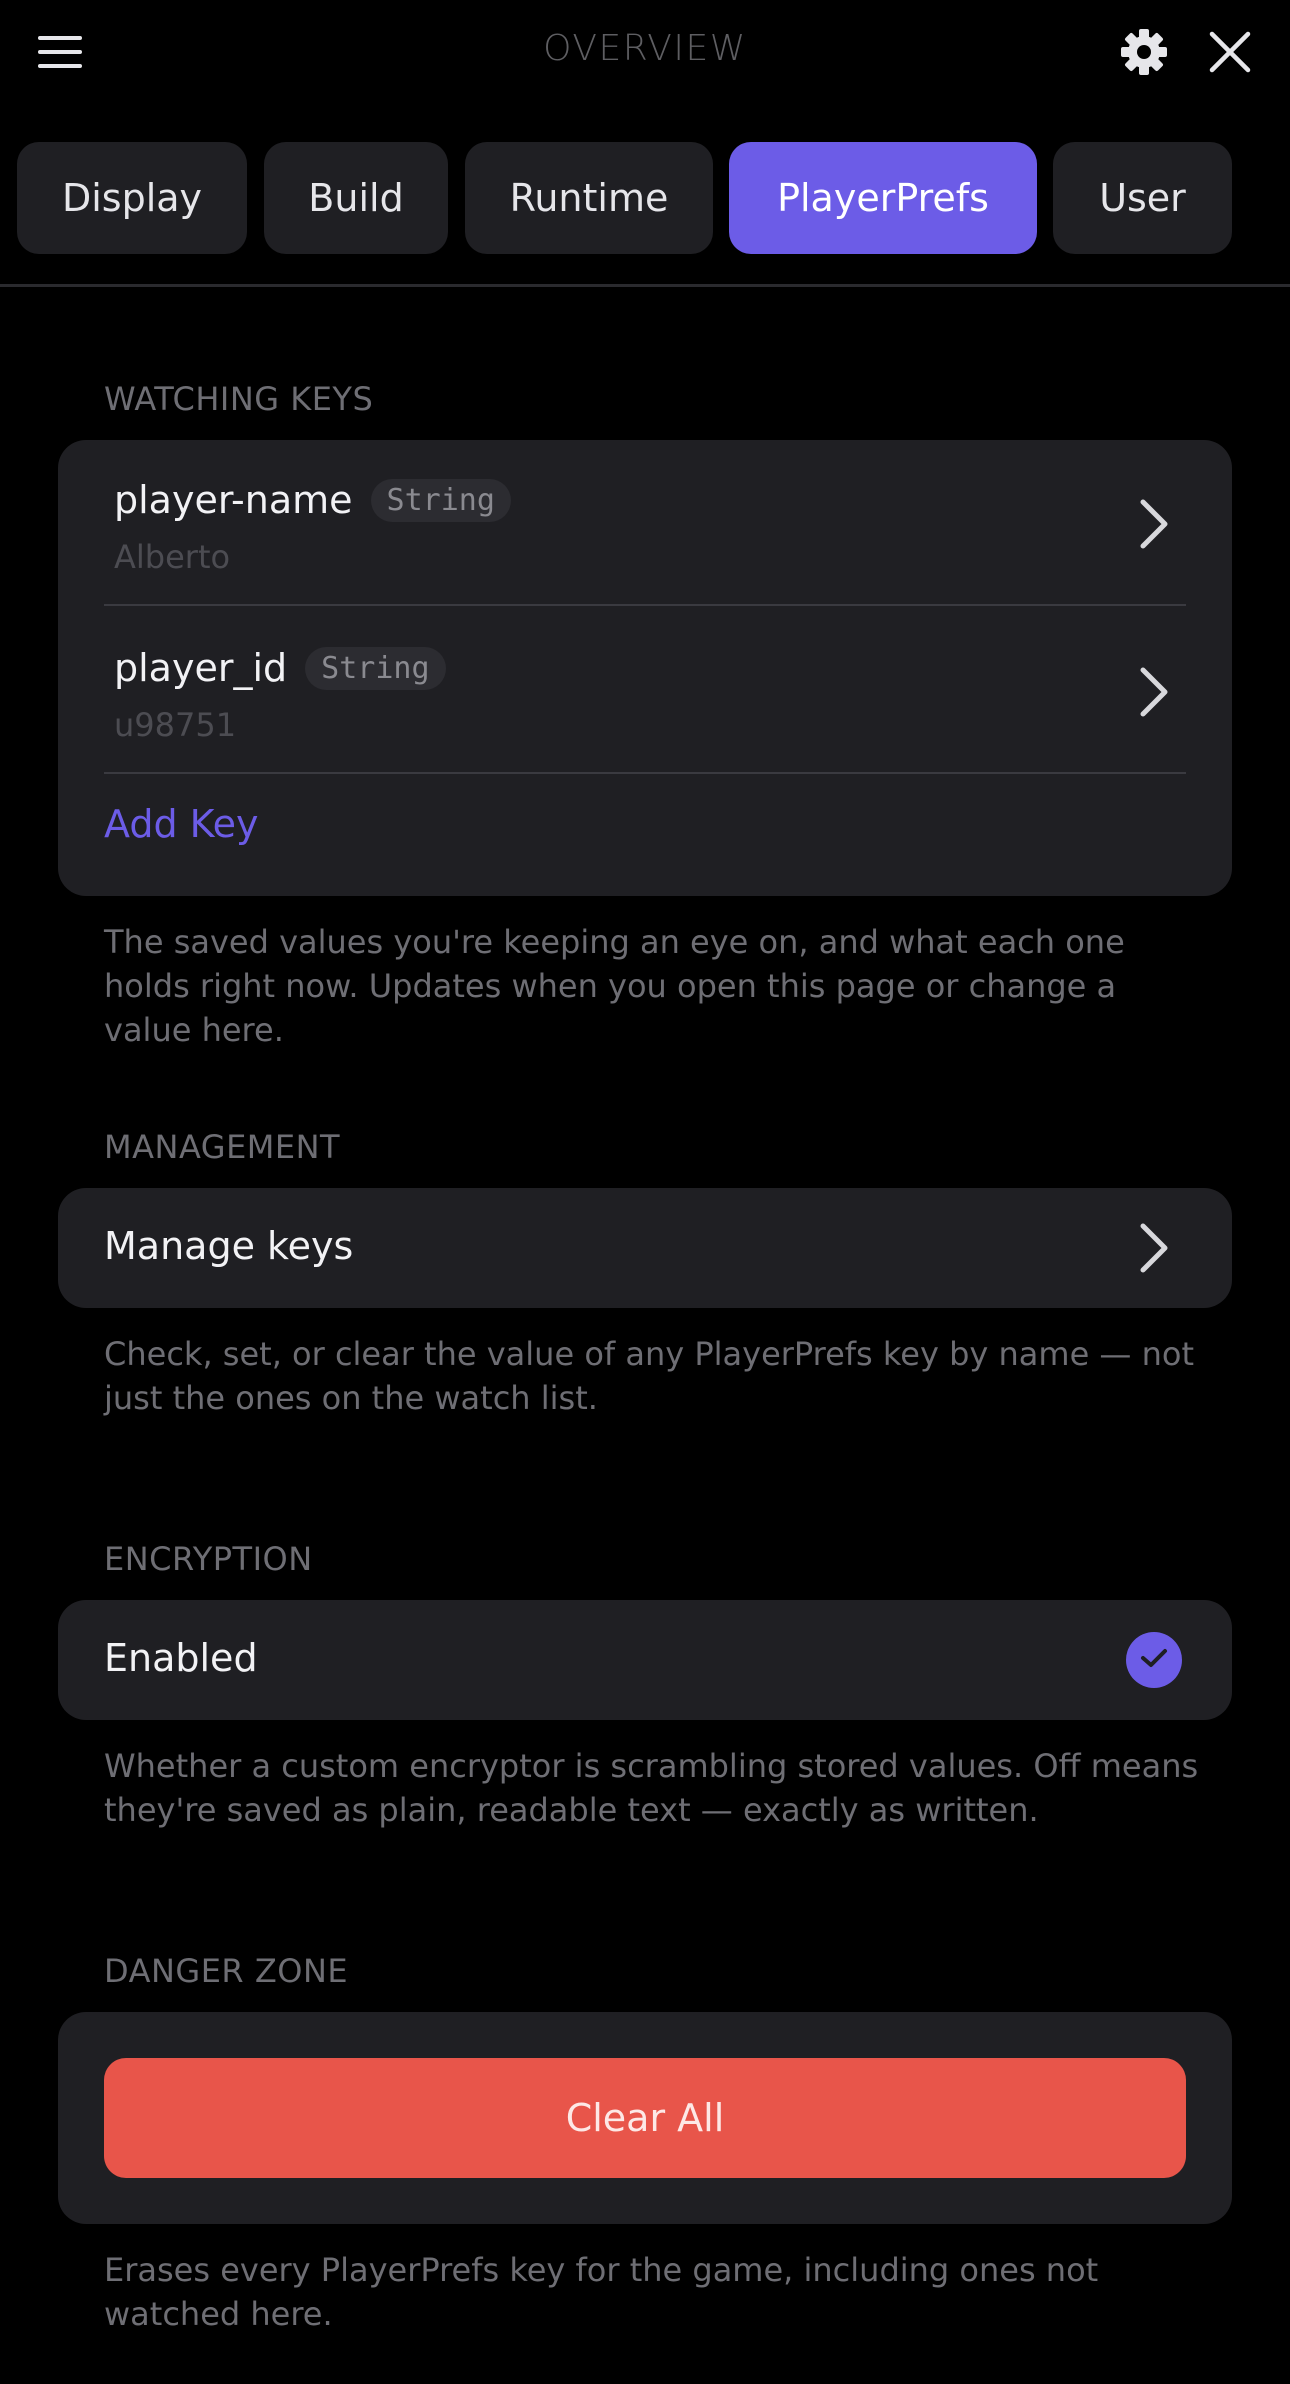 This screenshot has width=1290, height=2384. I want to click on tab-bar: Display Build Runtime PlayerPrefs User, so click(645, 198).